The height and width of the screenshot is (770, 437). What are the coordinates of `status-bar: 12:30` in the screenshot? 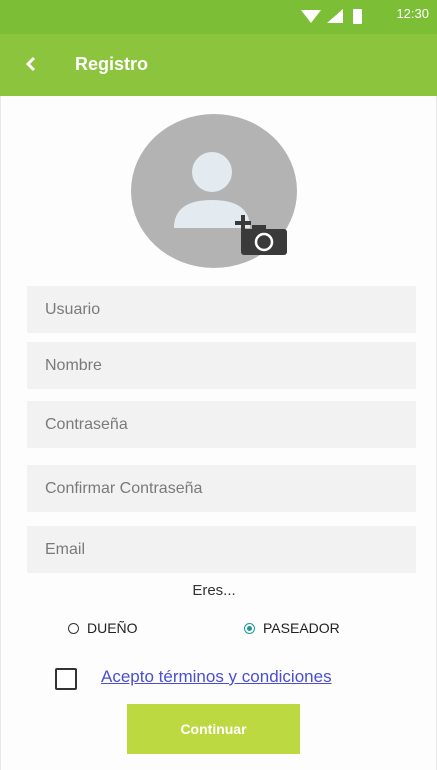 It's located at (218, 17).